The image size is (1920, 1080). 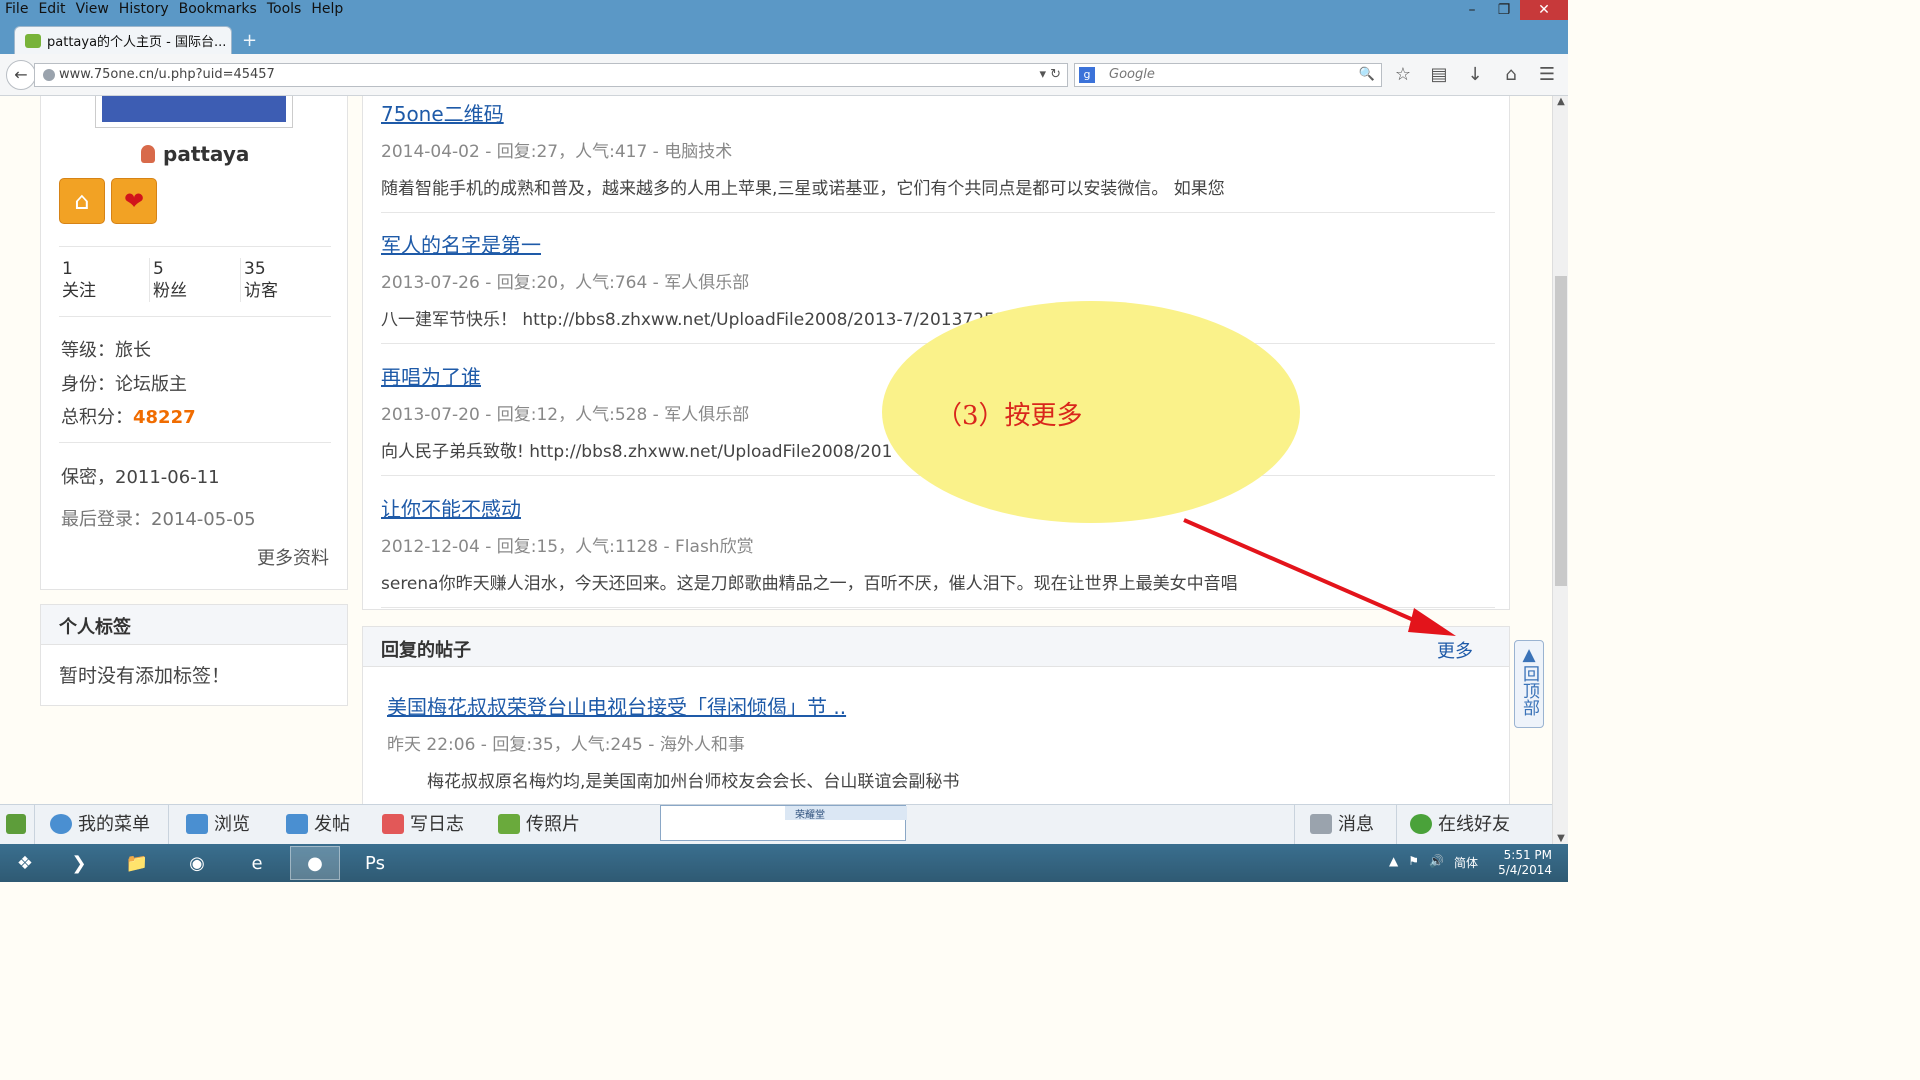 What do you see at coordinates (25, 863) in the screenshot?
I see `windows-start-icon: ❖` at bounding box center [25, 863].